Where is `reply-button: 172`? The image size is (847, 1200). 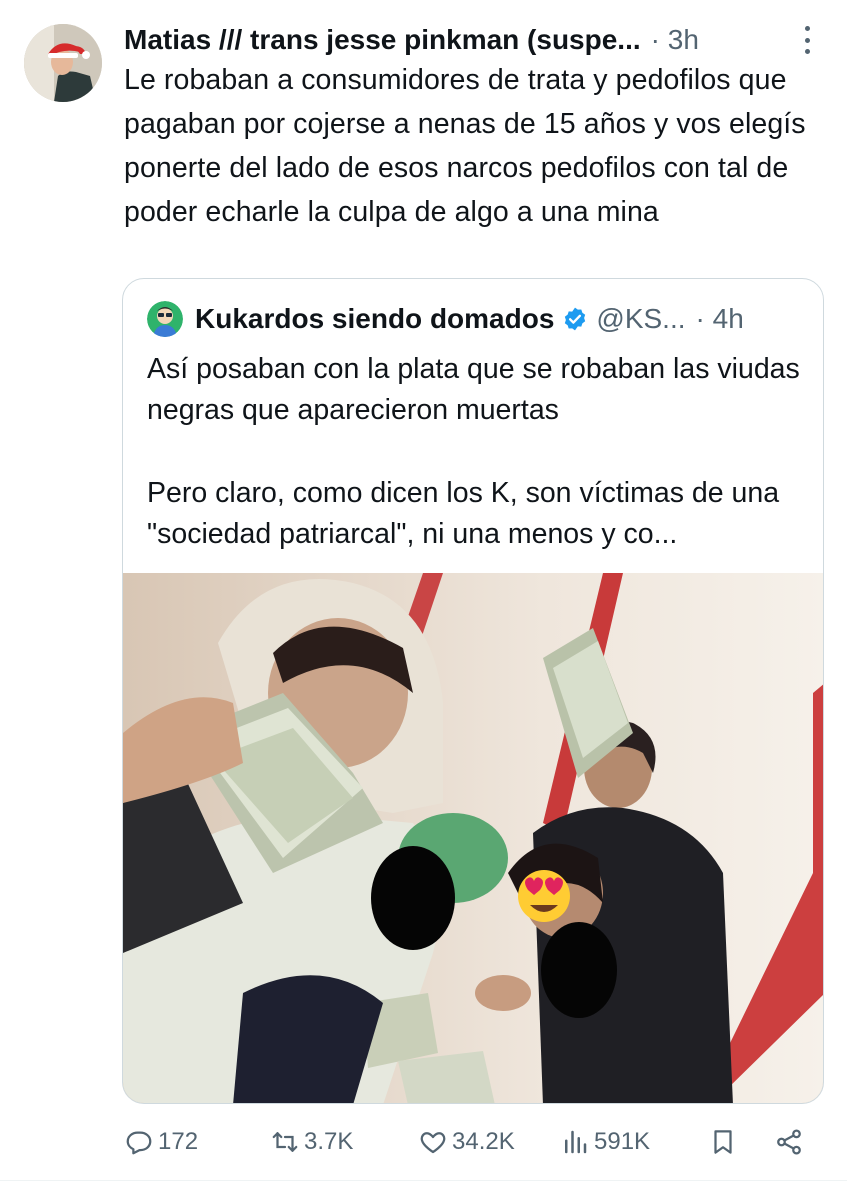
reply-button: 172 is located at coordinates (161, 1142).